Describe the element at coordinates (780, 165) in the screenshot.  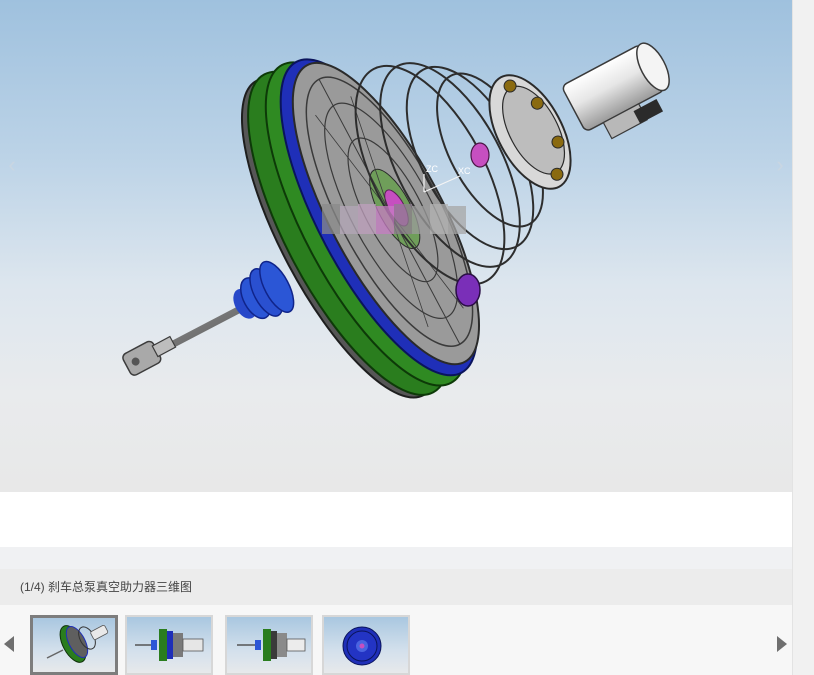
I see `viewer-next-button: ›` at that location.